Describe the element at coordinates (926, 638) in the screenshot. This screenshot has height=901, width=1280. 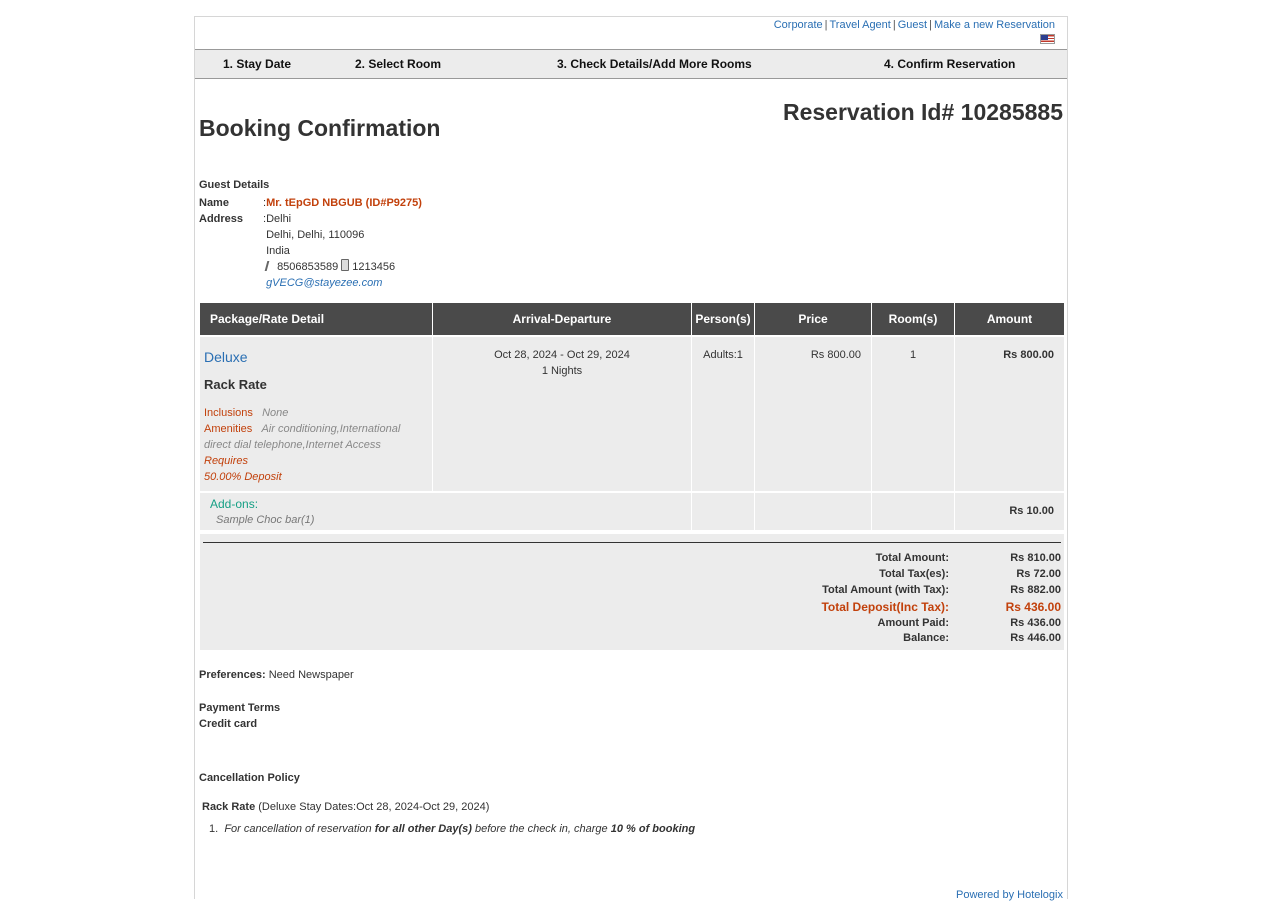
I see `balance-label: Balance:` at that location.